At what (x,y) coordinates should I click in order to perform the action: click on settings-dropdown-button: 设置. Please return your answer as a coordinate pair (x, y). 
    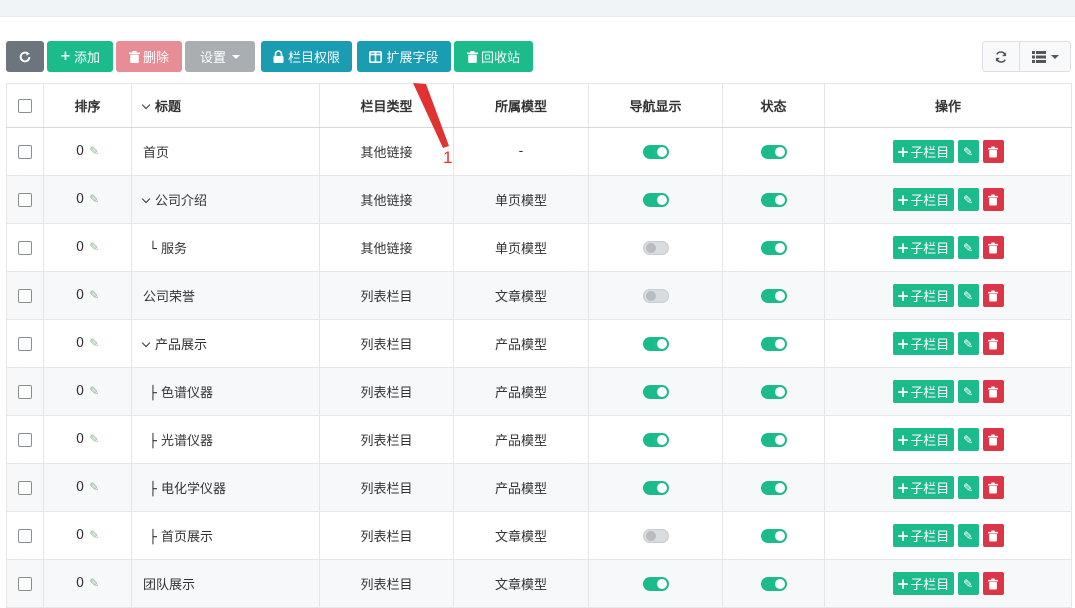
    Looking at the image, I should click on (220, 56).